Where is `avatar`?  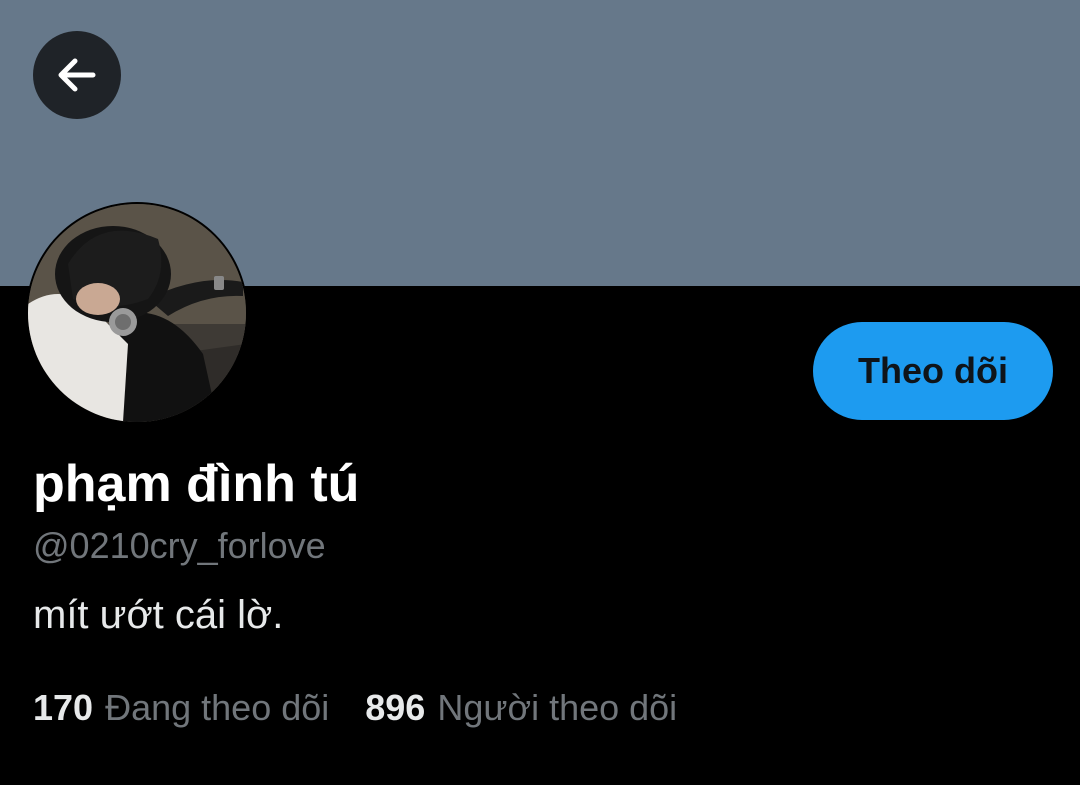 avatar is located at coordinates (137, 313).